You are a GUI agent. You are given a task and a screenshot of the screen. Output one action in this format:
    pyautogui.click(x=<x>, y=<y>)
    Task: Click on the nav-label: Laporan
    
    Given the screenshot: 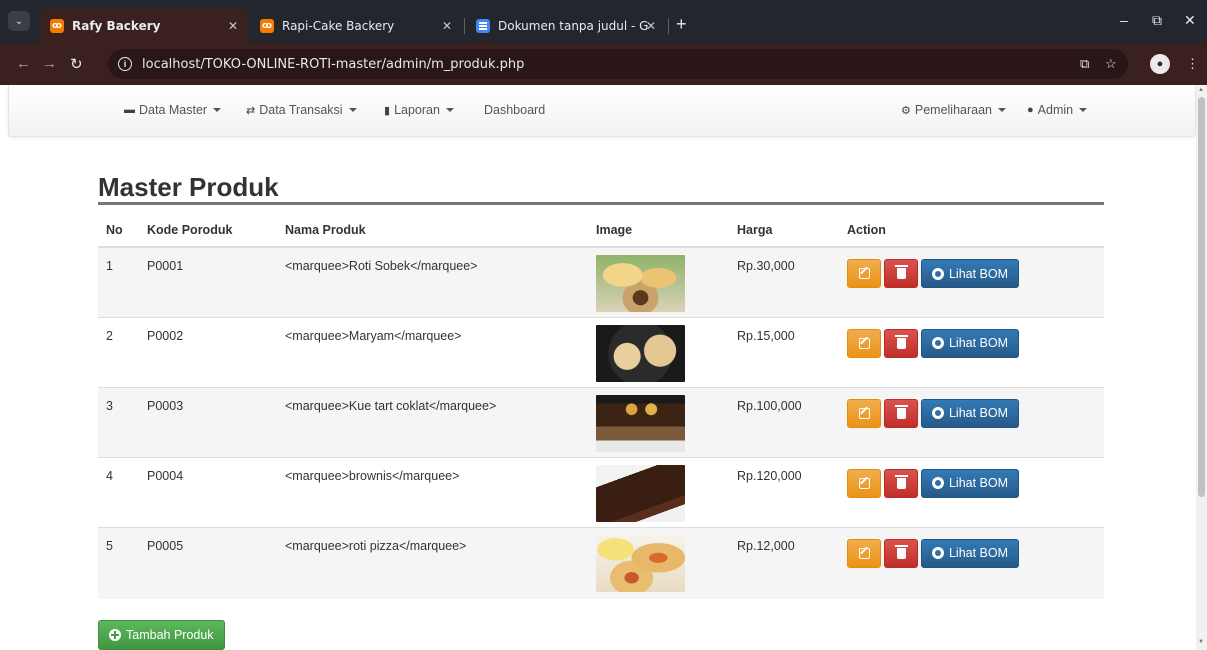 What is the action you would take?
    pyautogui.click(x=417, y=110)
    